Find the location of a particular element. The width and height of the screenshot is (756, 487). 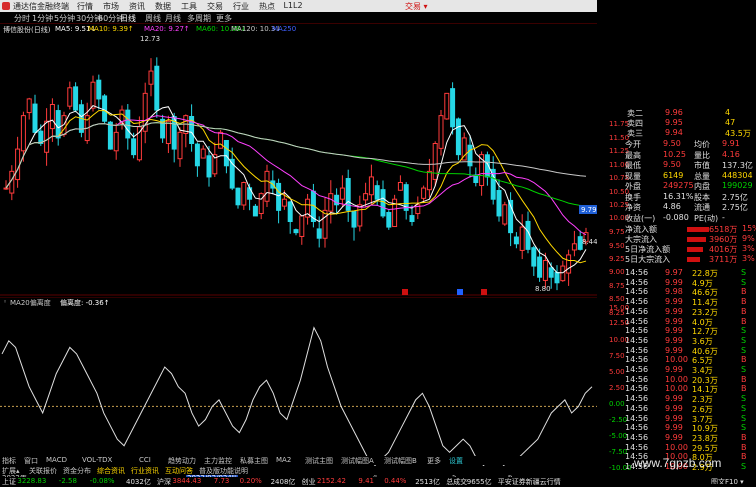

extension-tab-row: 扩展▴ 关联报价 资金分布 综合资讯 行业资讯 互动问答 普及版功能说明 is located at coordinates (298, 470).